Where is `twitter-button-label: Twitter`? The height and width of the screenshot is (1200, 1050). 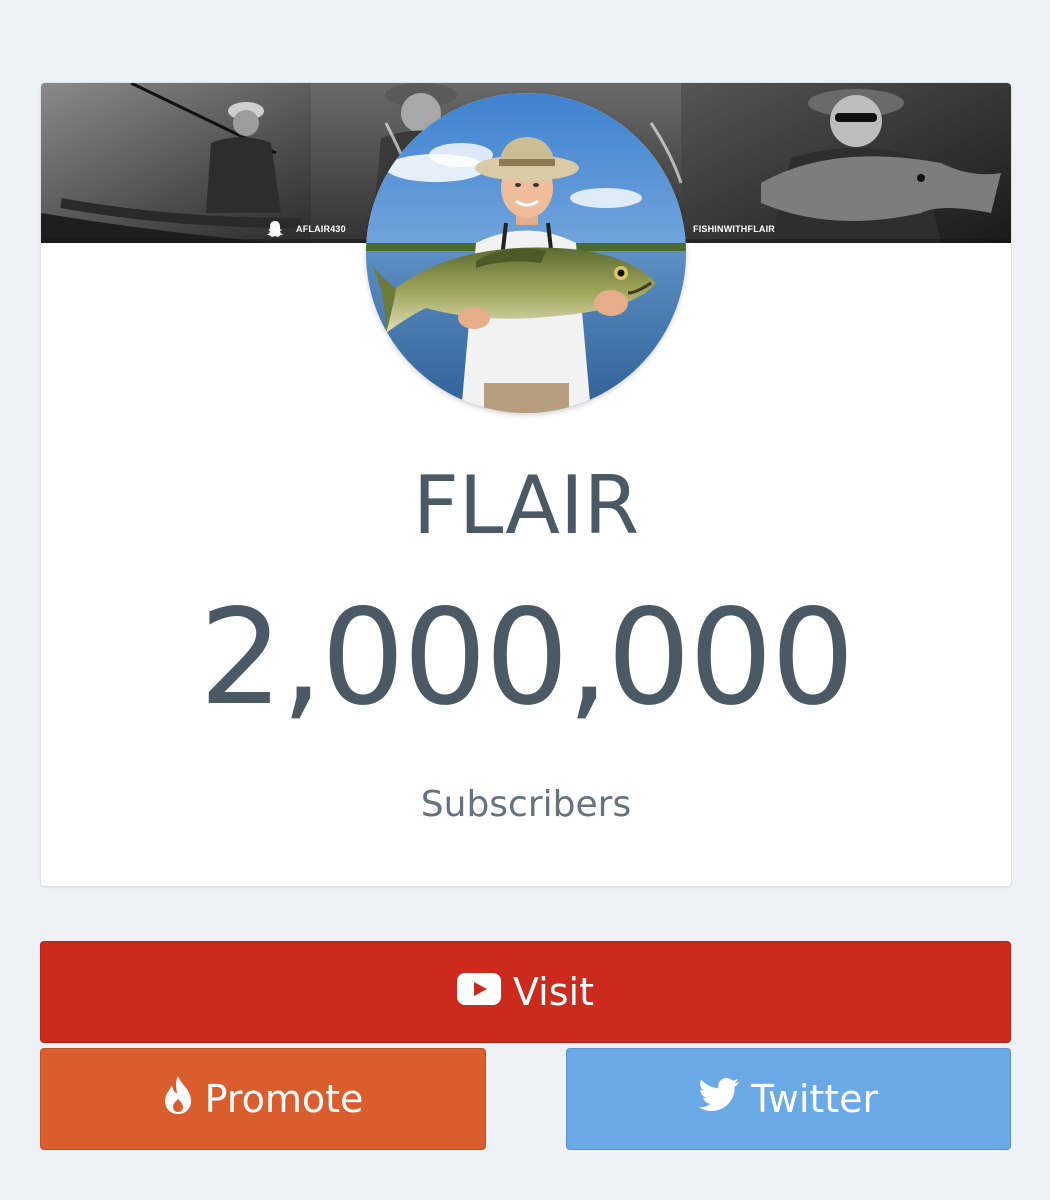 twitter-button-label: Twitter is located at coordinates (814, 1099).